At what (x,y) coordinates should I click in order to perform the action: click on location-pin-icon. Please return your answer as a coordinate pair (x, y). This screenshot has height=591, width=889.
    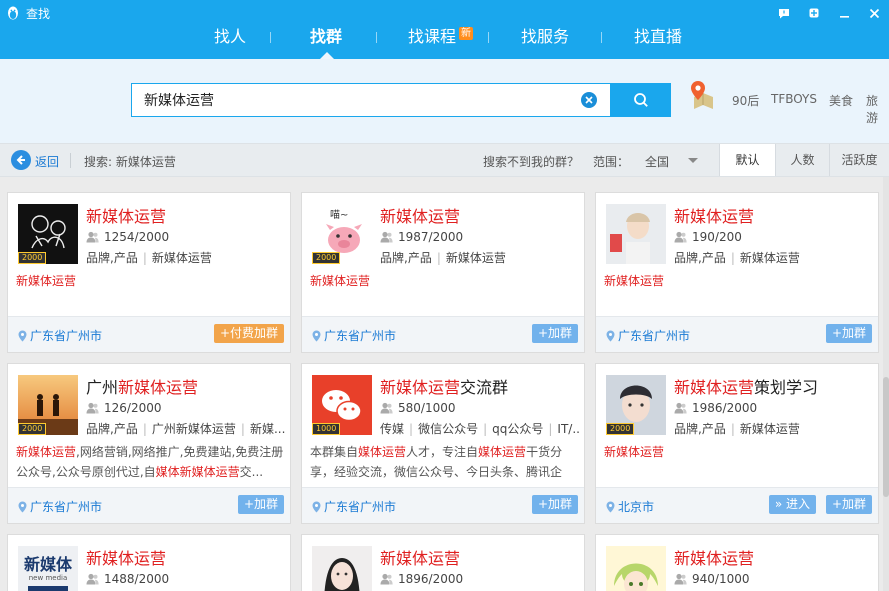
    Looking at the image, I should click on (316, 506).